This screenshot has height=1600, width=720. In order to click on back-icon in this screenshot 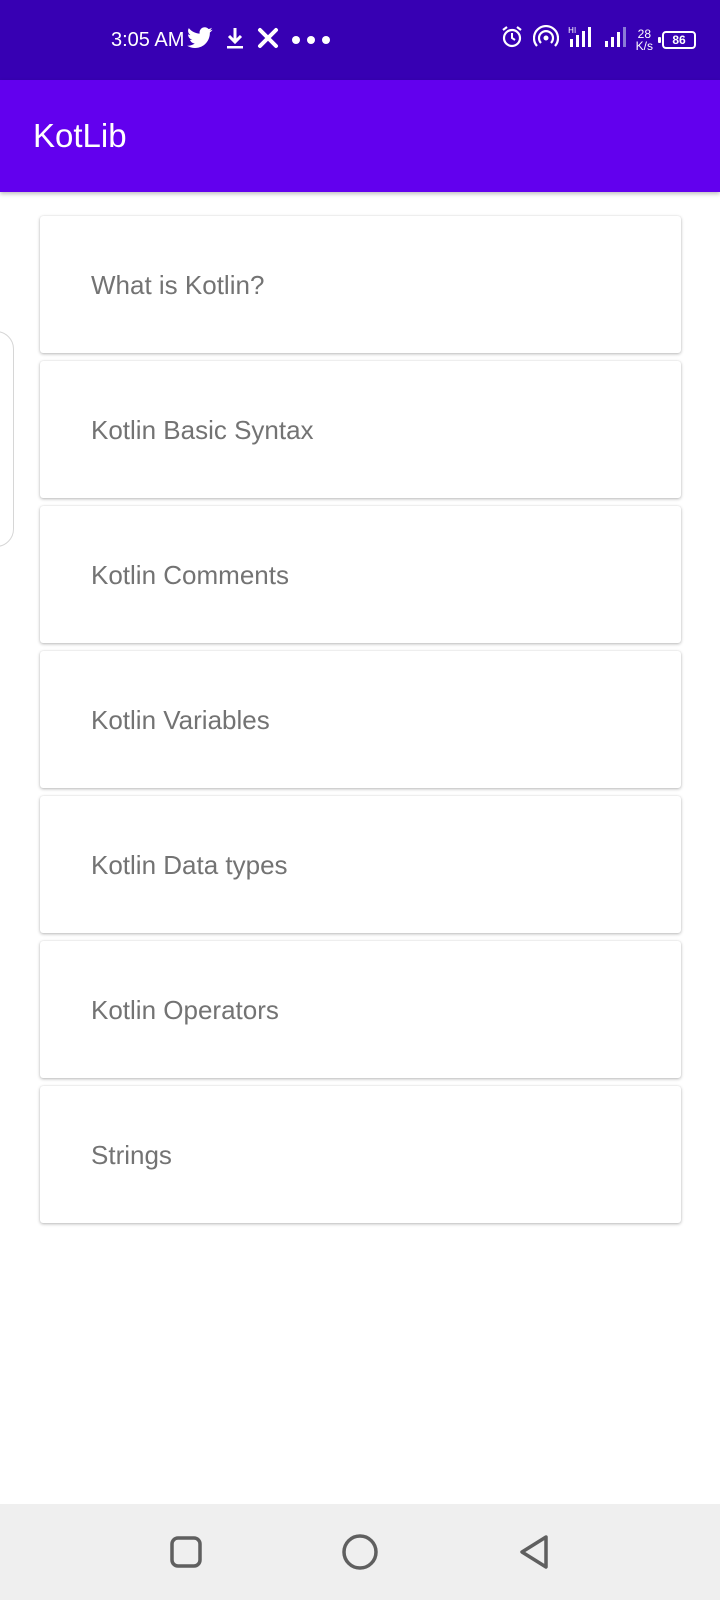, I will do `click(534, 1552)`.